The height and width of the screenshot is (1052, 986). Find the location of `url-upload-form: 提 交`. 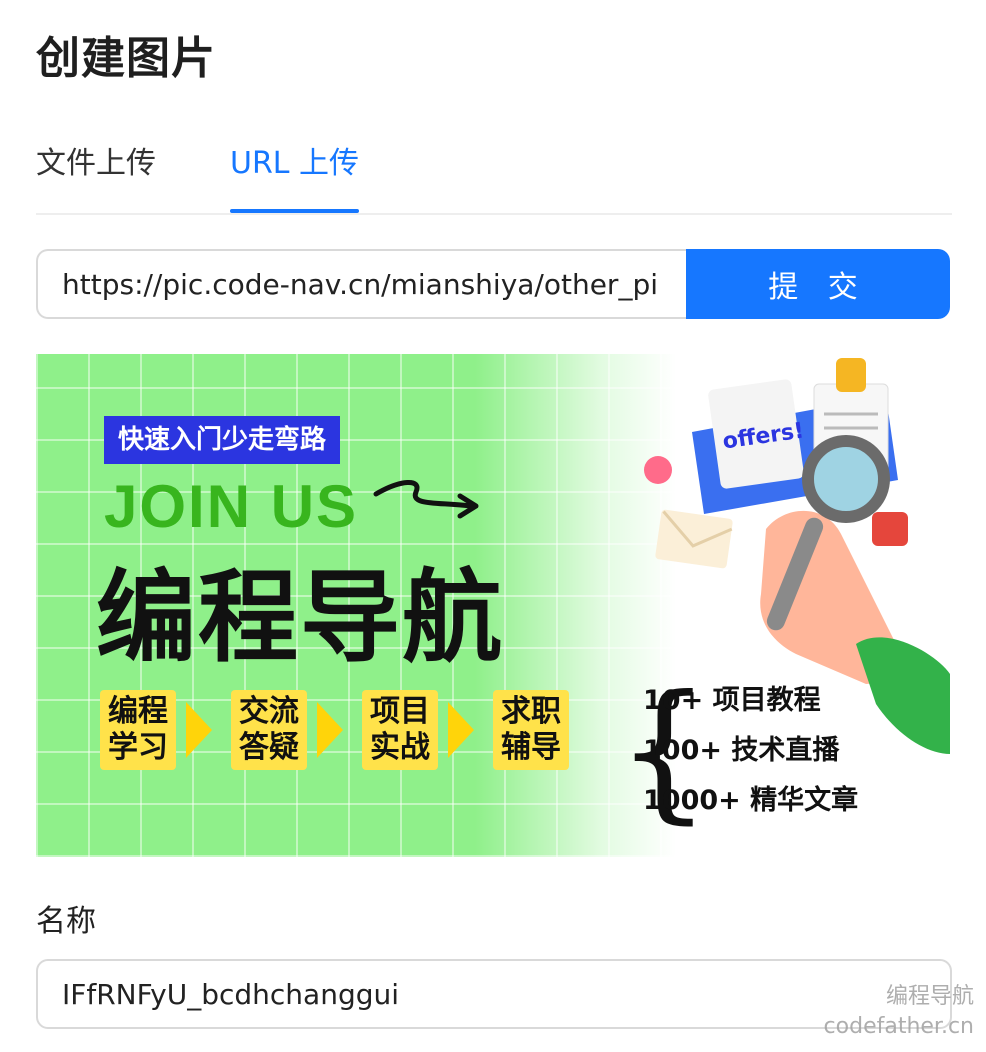

url-upload-form: 提 交 is located at coordinates (493, 284).